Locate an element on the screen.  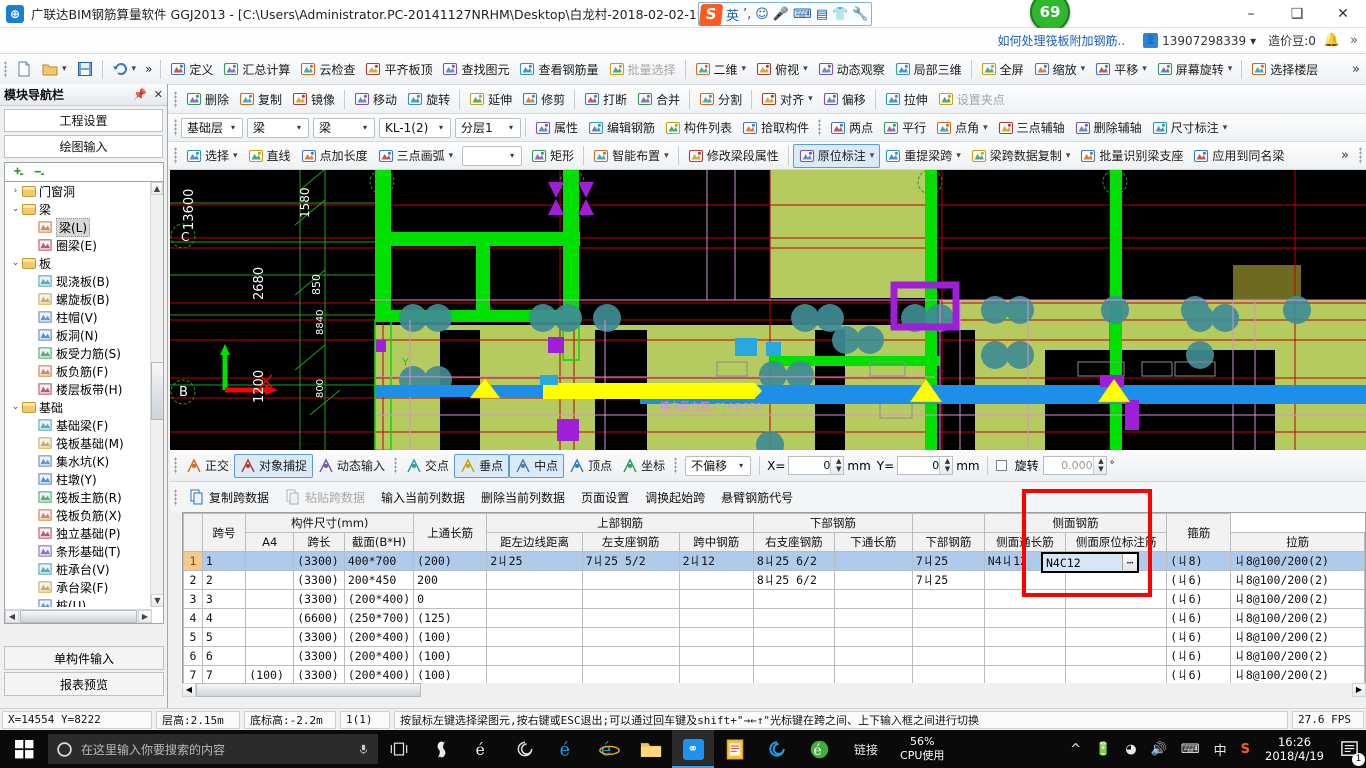
category-combo: 梁 ▾ is located at coordinates (278, 127).